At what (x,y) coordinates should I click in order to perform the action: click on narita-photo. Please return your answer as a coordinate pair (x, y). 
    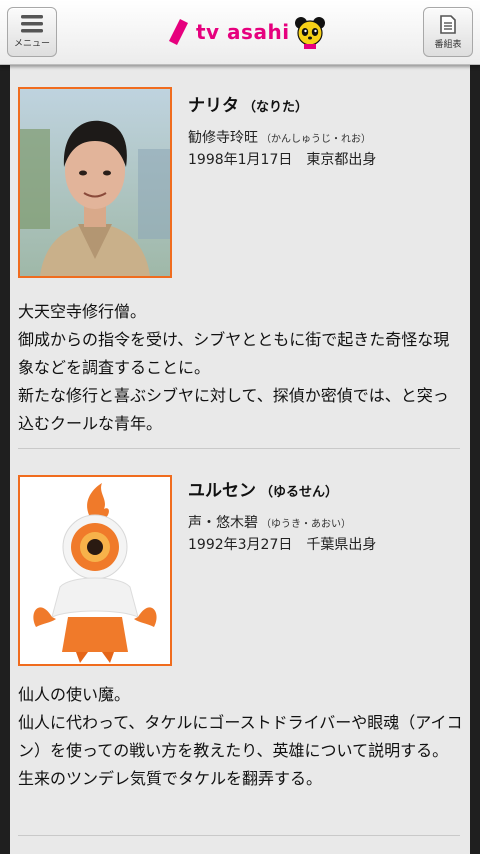
    Looking at the image, I should click on (95, 182).